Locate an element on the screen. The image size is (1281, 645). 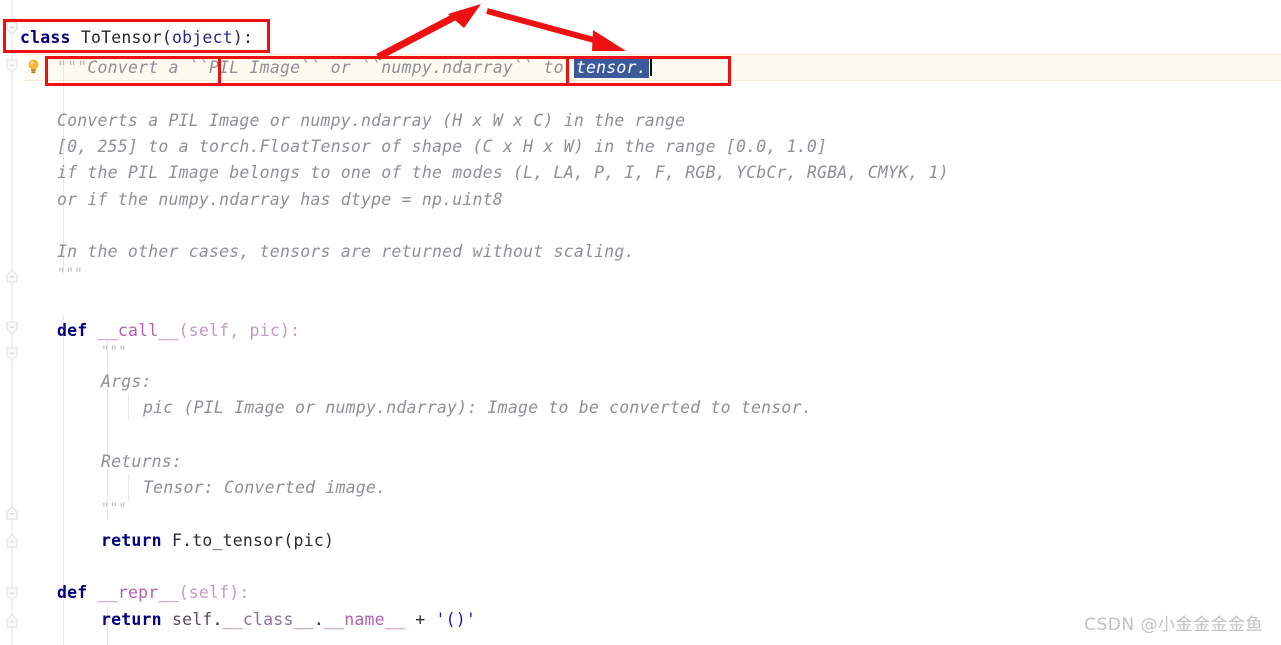
code-line-def-repr: def __repr__(self): is located at coordinates (153, 592).